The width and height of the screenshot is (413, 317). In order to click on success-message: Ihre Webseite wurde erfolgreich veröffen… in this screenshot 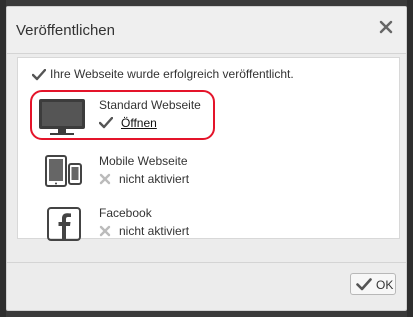, I will do `click(162, 74)`.